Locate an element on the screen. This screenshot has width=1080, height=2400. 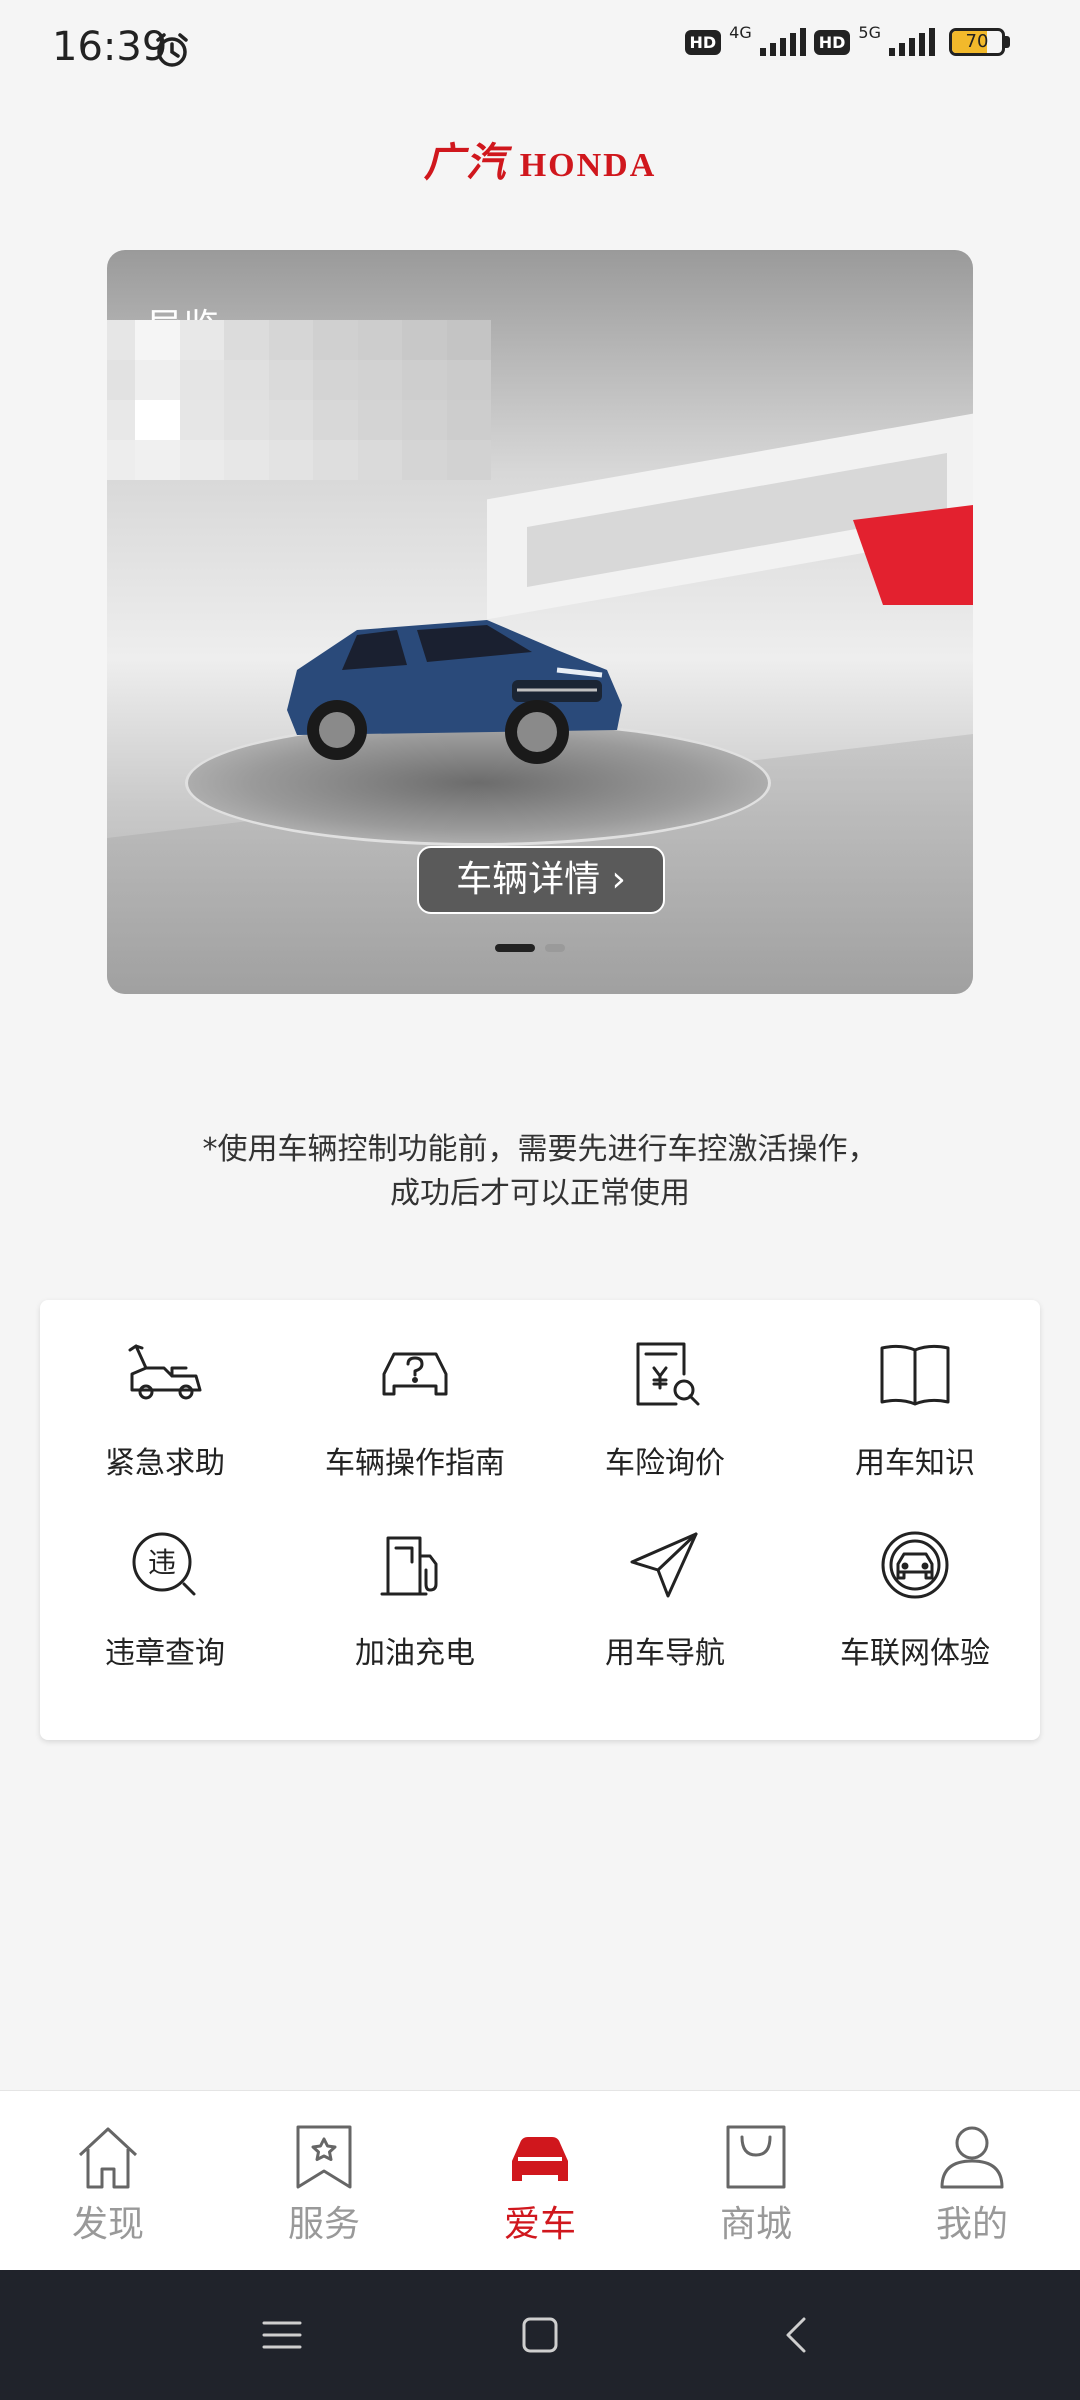
nav-label: 发现 is located at coordinates (107, 2224).